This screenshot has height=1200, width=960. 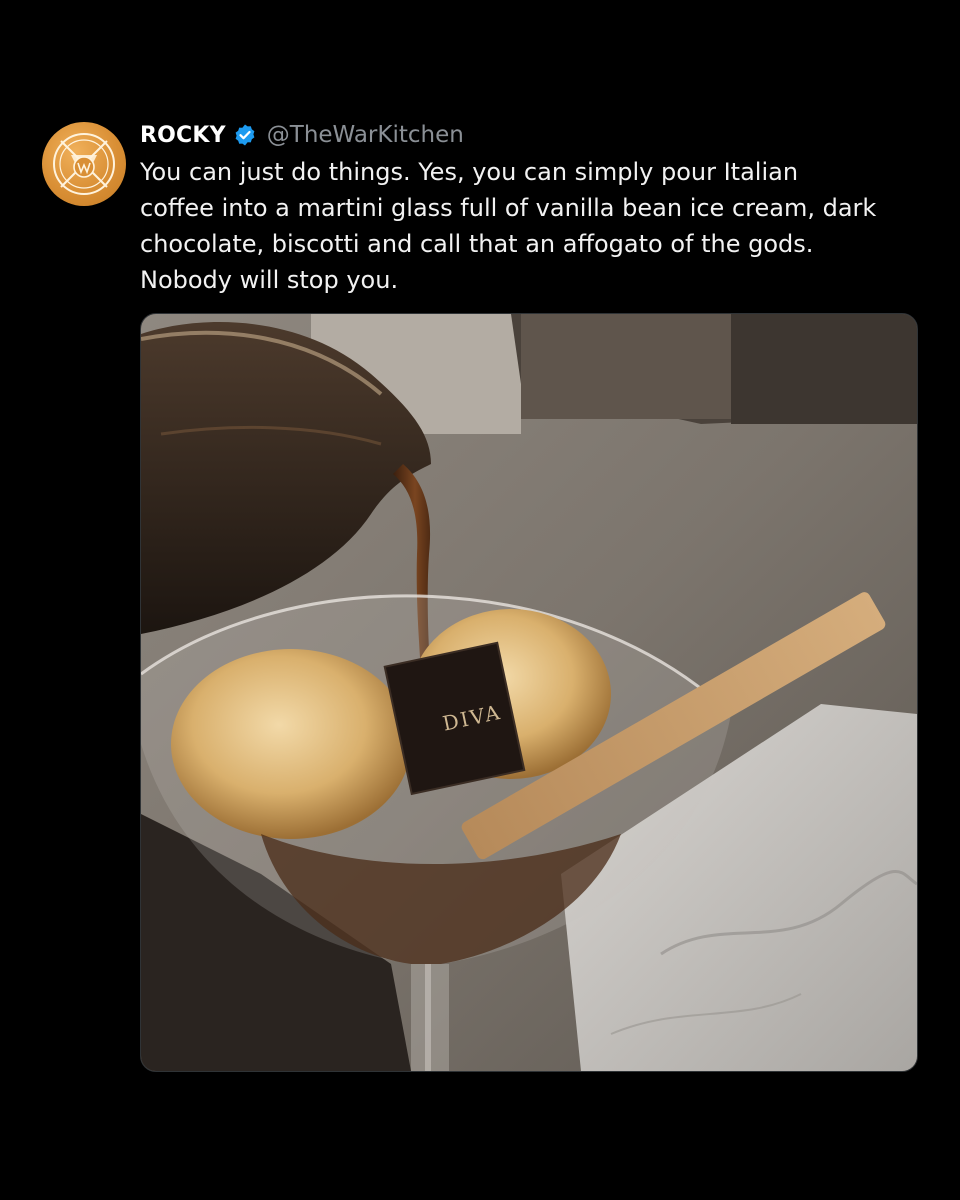 What do you see at coordinates (531, 135) in the screenshot?
I see `tweet-header: ROCKY @TheWarKitchen` at bounding box center [531, 135].